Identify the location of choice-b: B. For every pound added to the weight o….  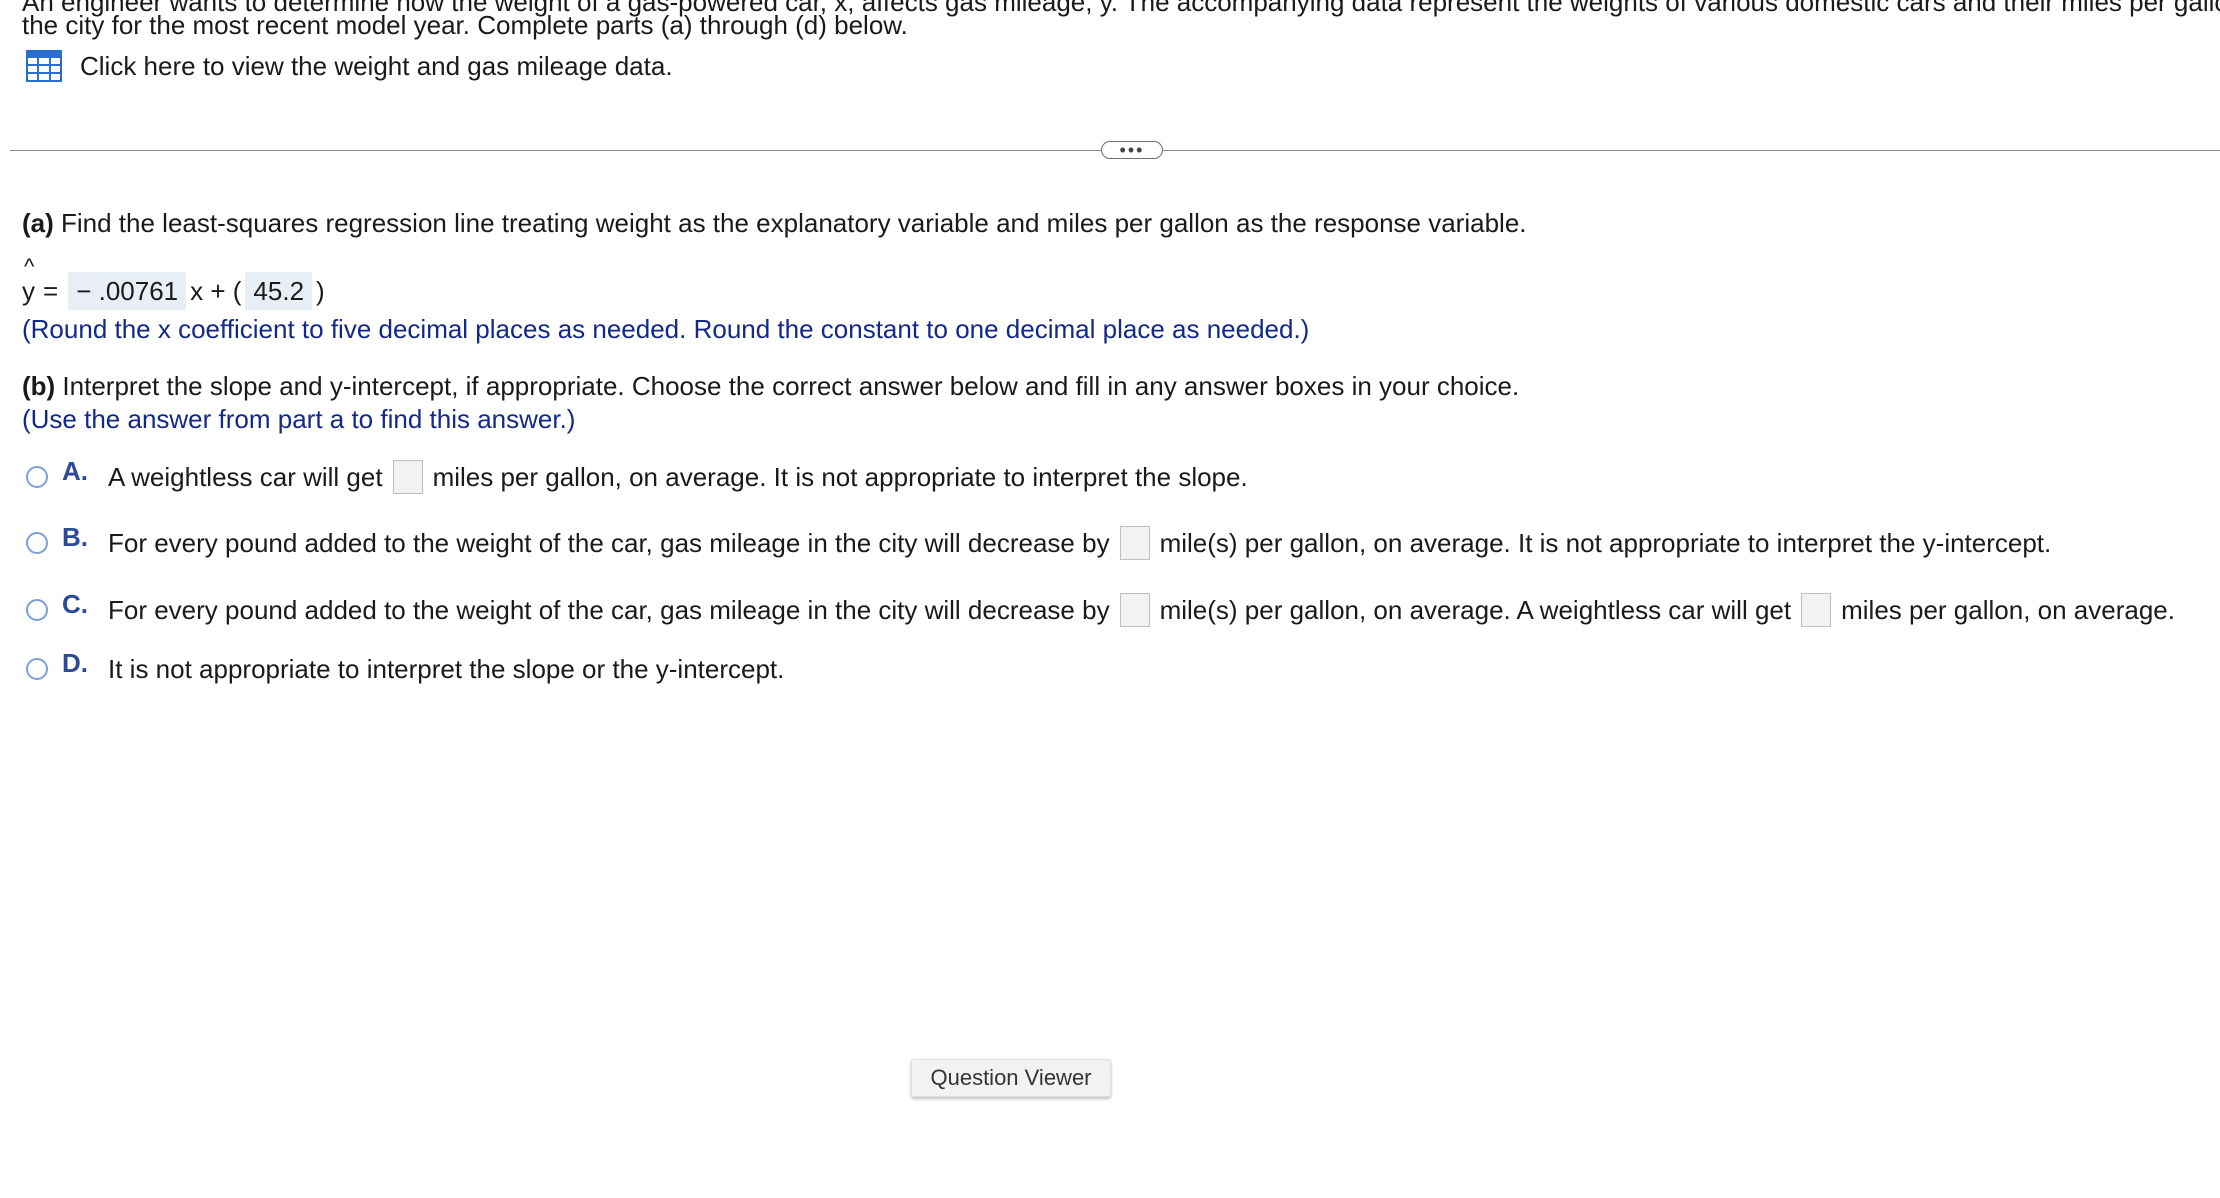
(1039, 542).